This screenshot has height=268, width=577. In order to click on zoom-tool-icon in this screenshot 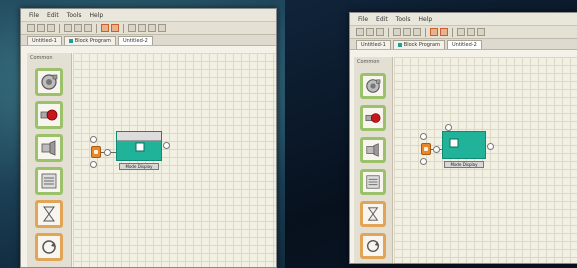, I will do `click(162, 28)`.